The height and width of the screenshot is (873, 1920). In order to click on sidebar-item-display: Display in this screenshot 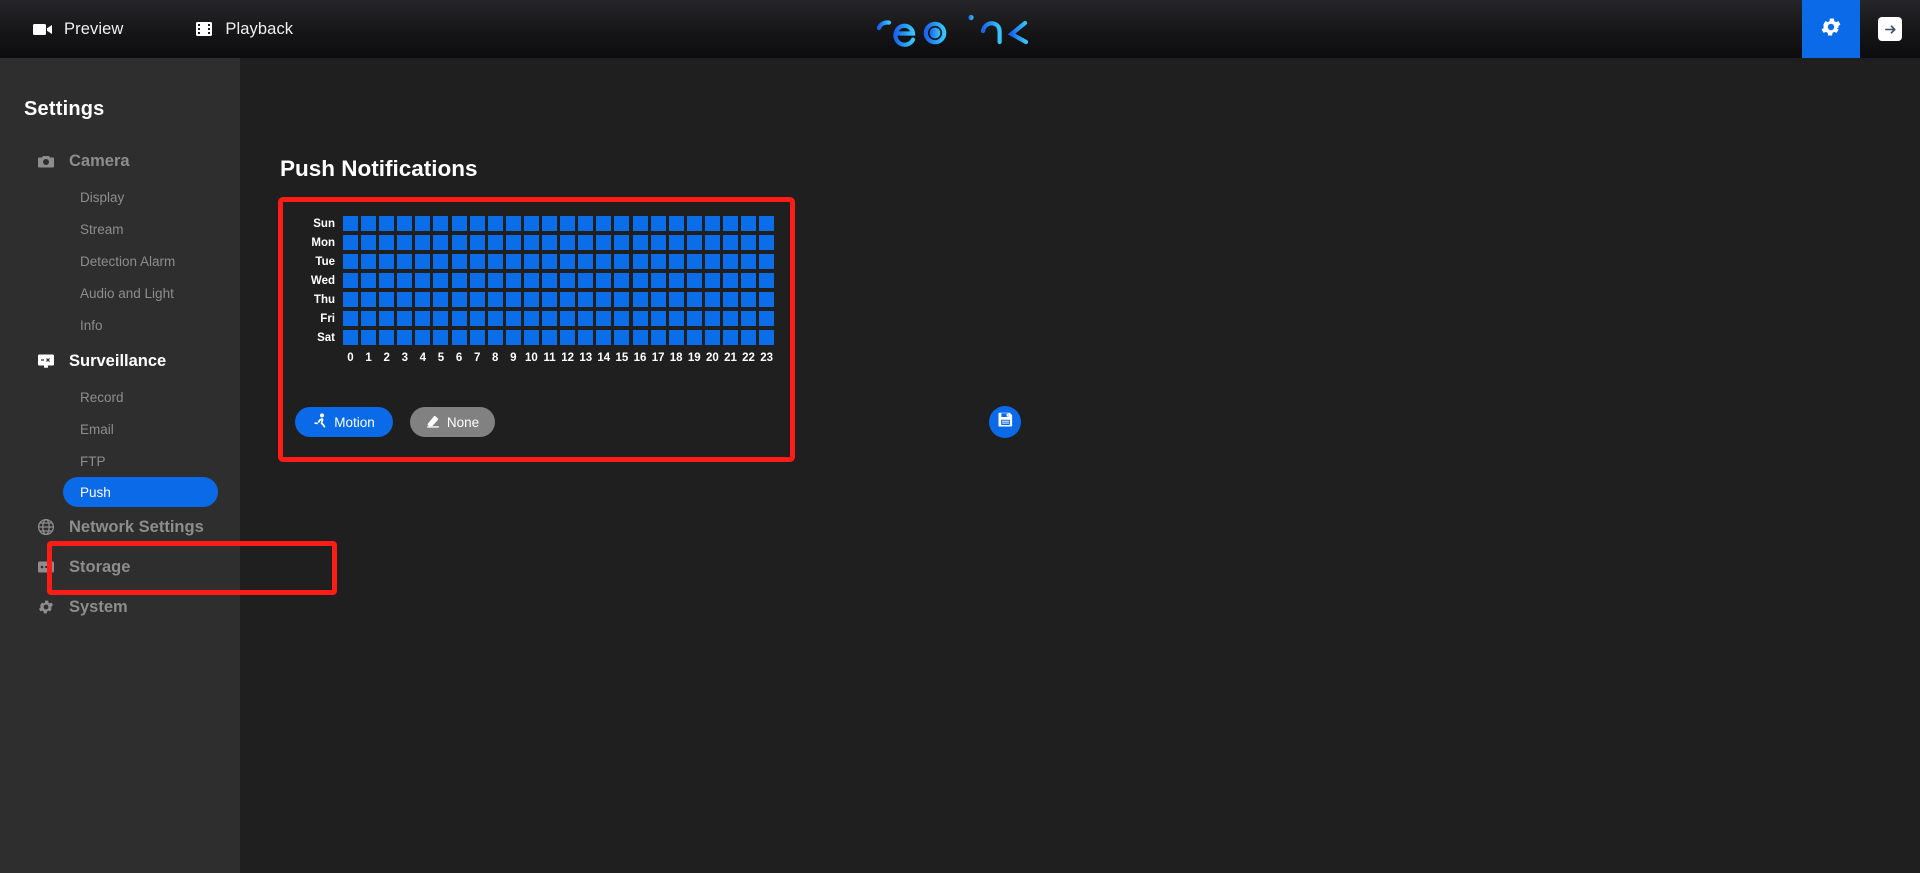, I will do `click(120, 197)`.